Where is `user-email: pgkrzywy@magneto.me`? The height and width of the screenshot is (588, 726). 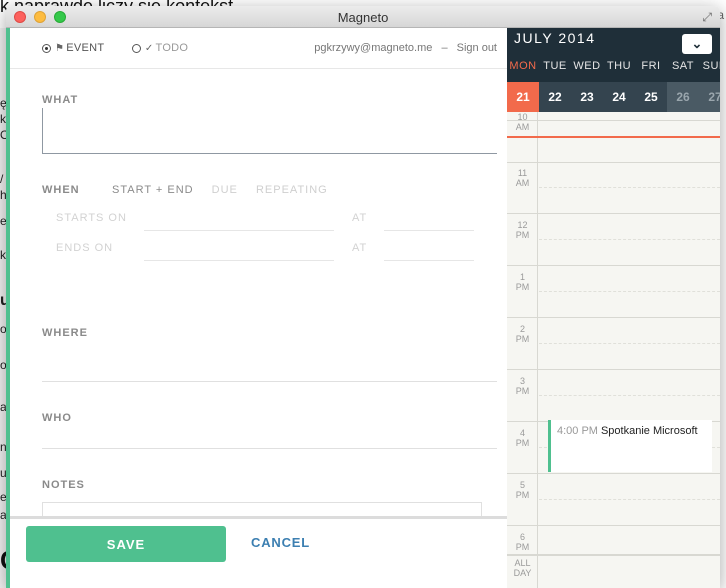
user-email: pgkrzywy@magneto.me is located at coordinates (373, 48).